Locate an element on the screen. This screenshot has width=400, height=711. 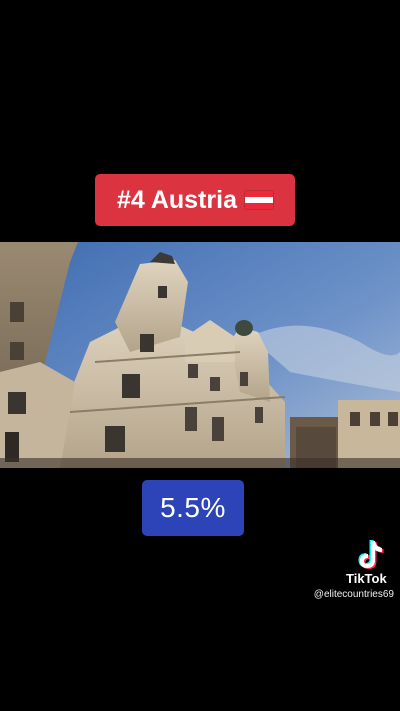
creator-handle: @elitecountries69 is located at coordinates (353, 594).